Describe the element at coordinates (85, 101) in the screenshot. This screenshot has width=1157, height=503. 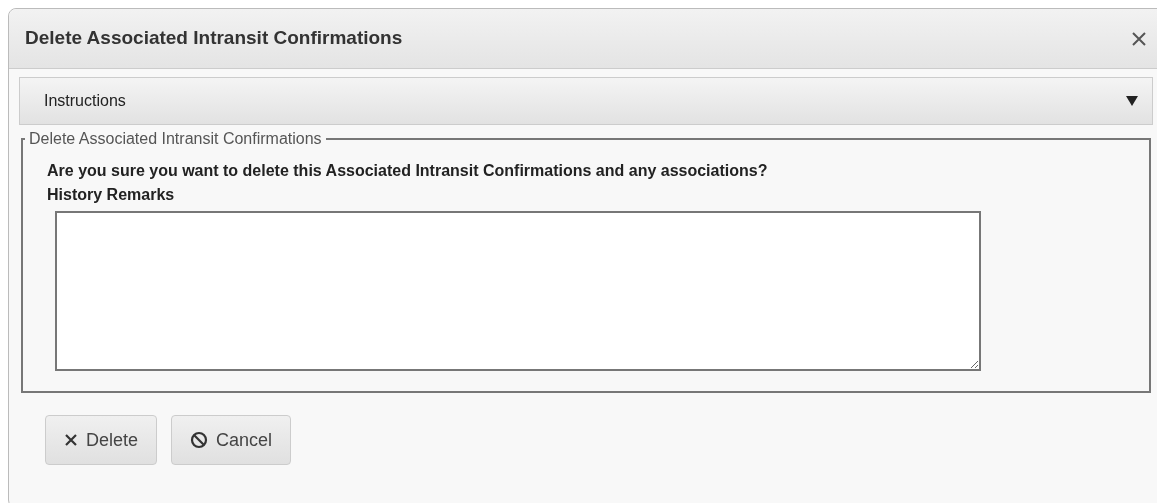
I see `instructions-label: Instructions` at that location.